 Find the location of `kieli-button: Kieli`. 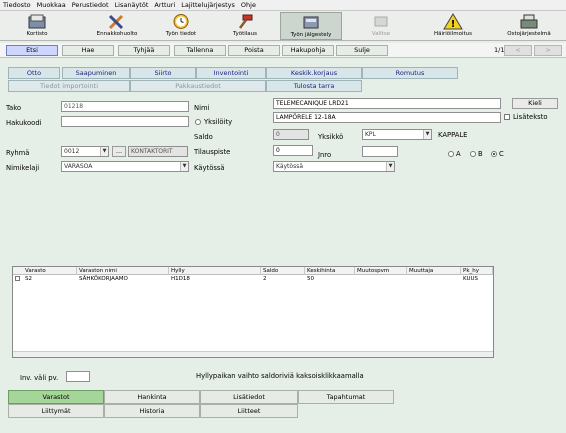

kieli-button: Kieli is located at coordinates (535, 103).